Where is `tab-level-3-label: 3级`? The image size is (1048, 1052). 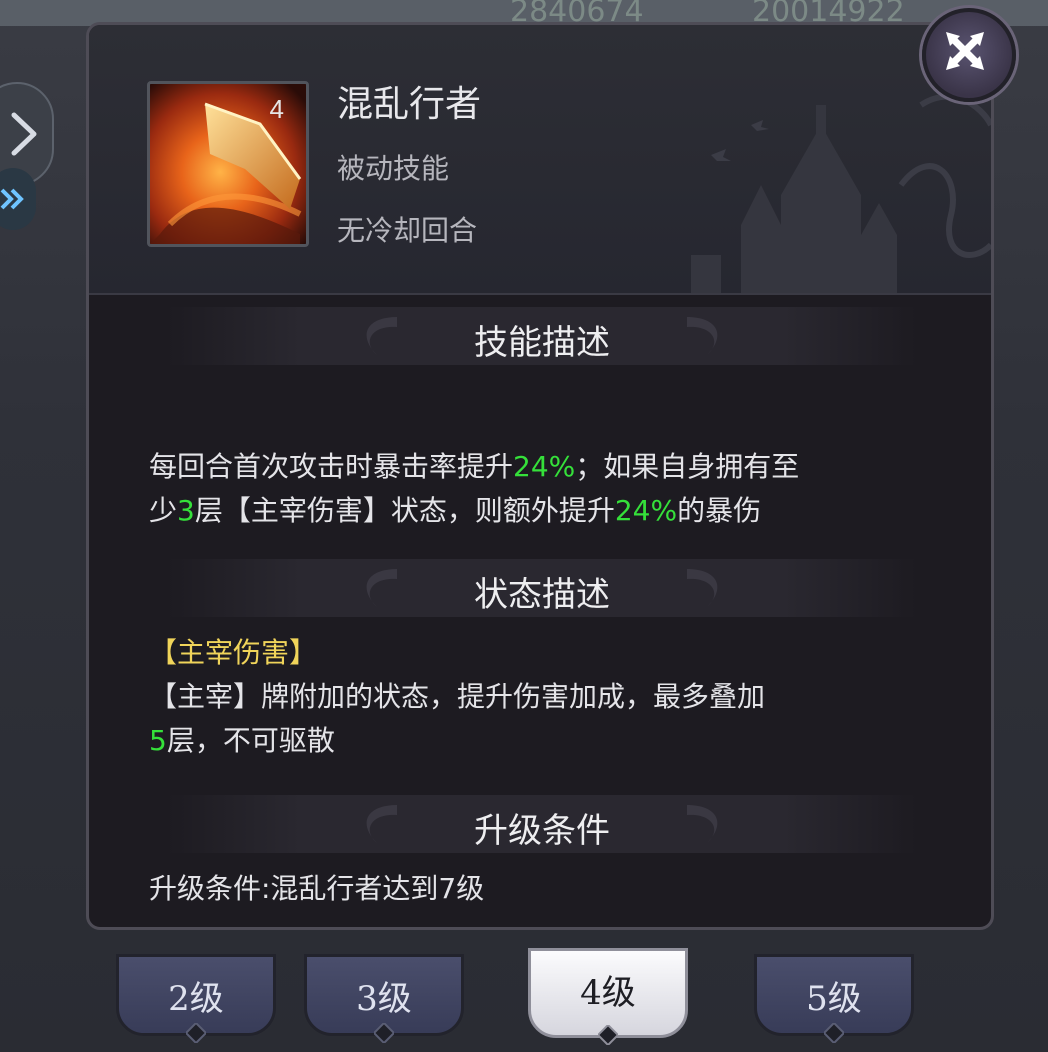
tab-level-3-label: 3级 is located at coordinates (384, 999).